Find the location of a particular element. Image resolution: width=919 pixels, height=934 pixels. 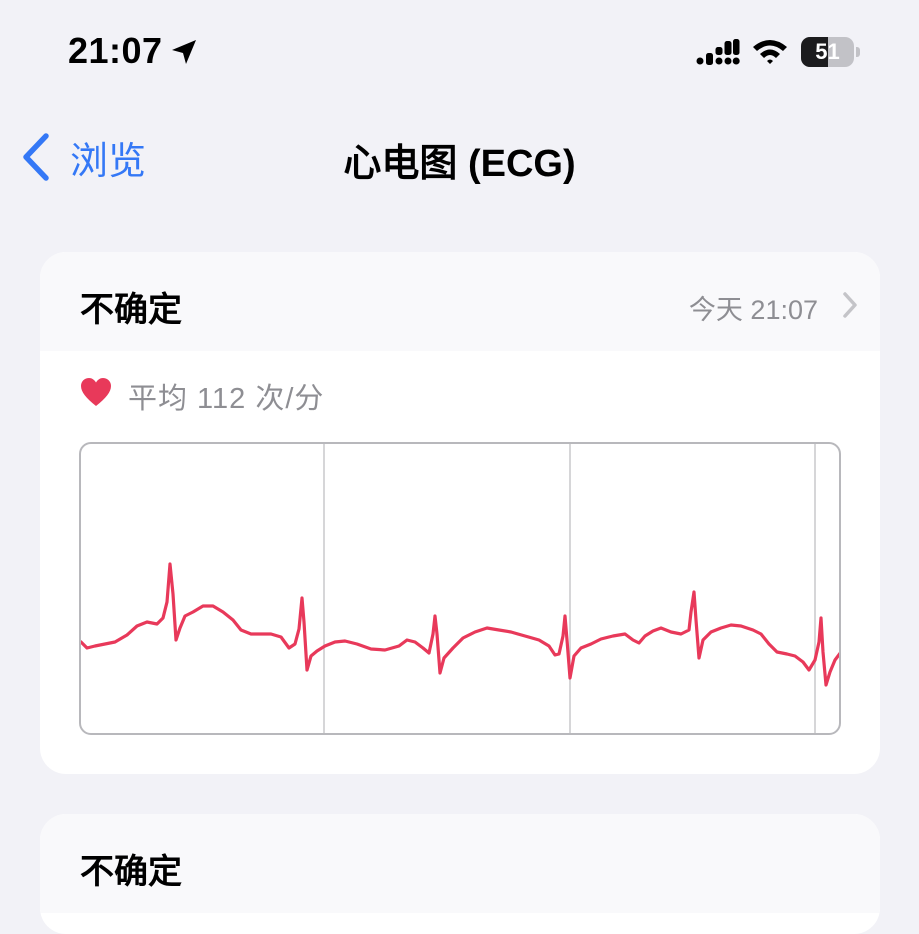

navigation-bar: 浏览 心电图 (ECG) is located at coordinates (459, 155).